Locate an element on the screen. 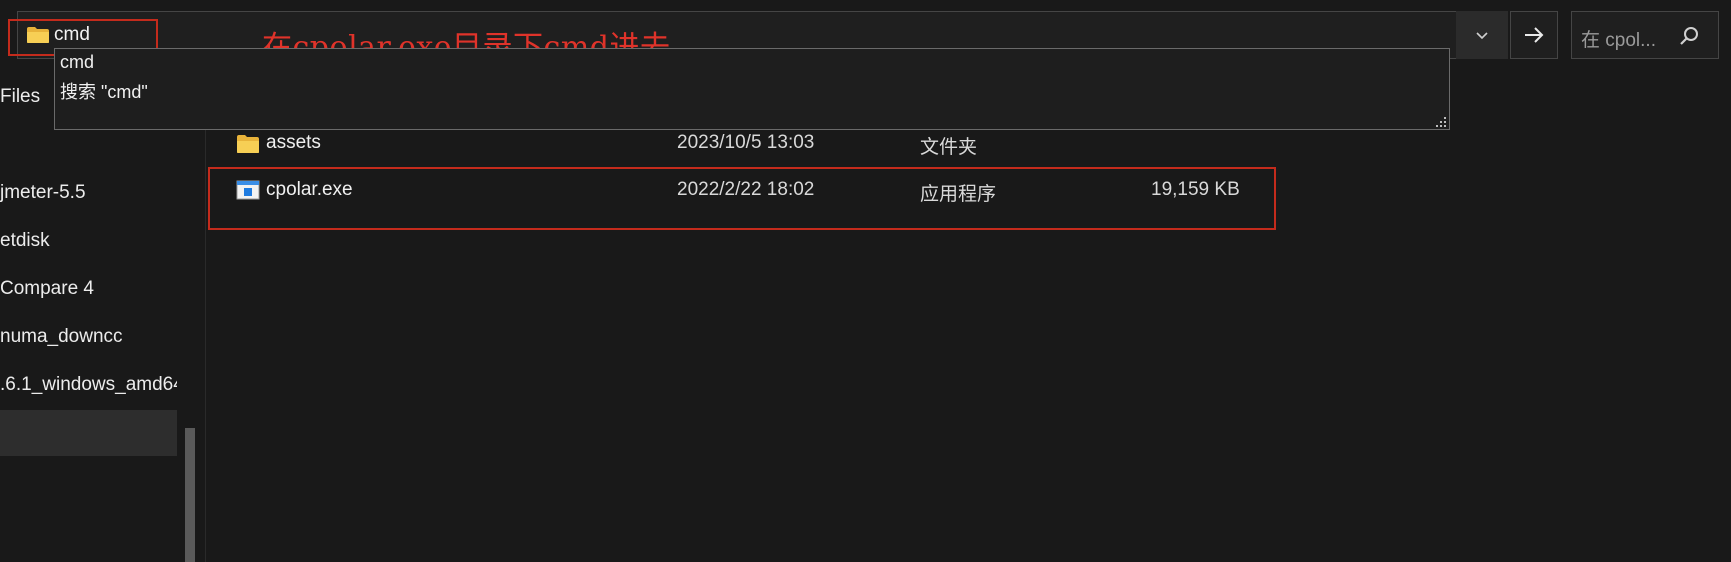  go-button is located at coordinates (1534, 35).